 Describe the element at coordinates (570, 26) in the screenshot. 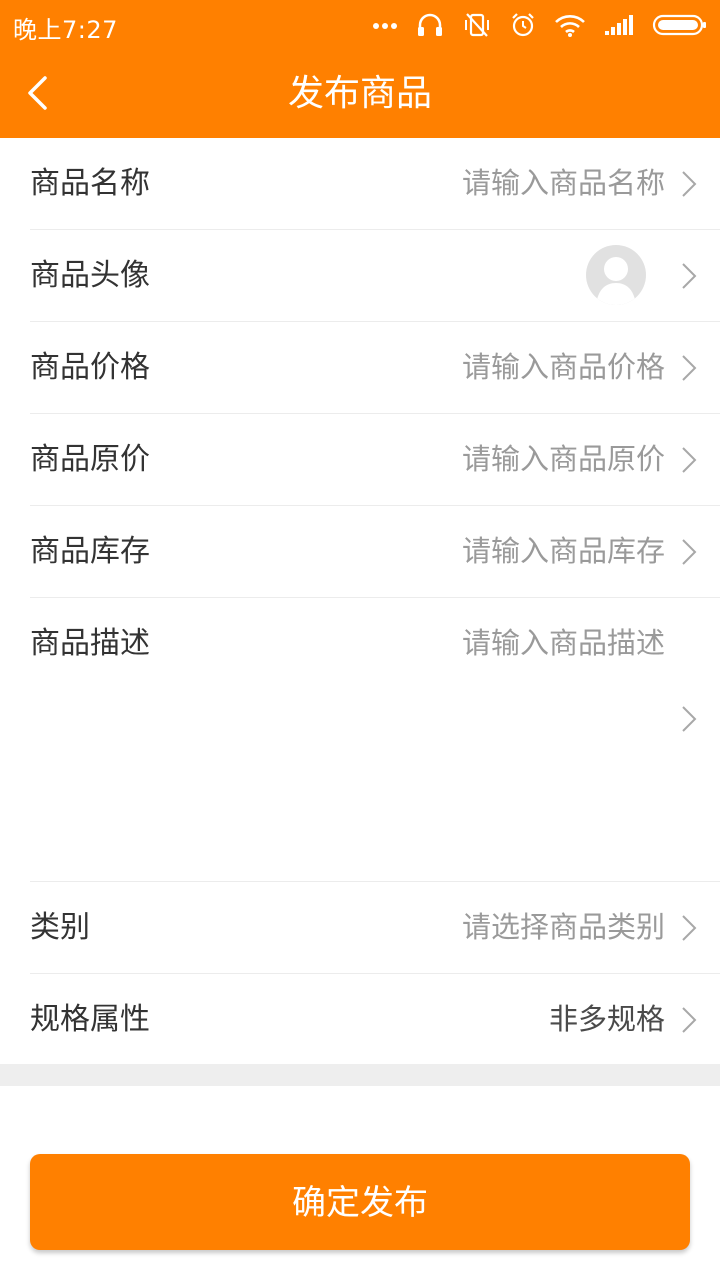

I see `wifi-icon` at that location.